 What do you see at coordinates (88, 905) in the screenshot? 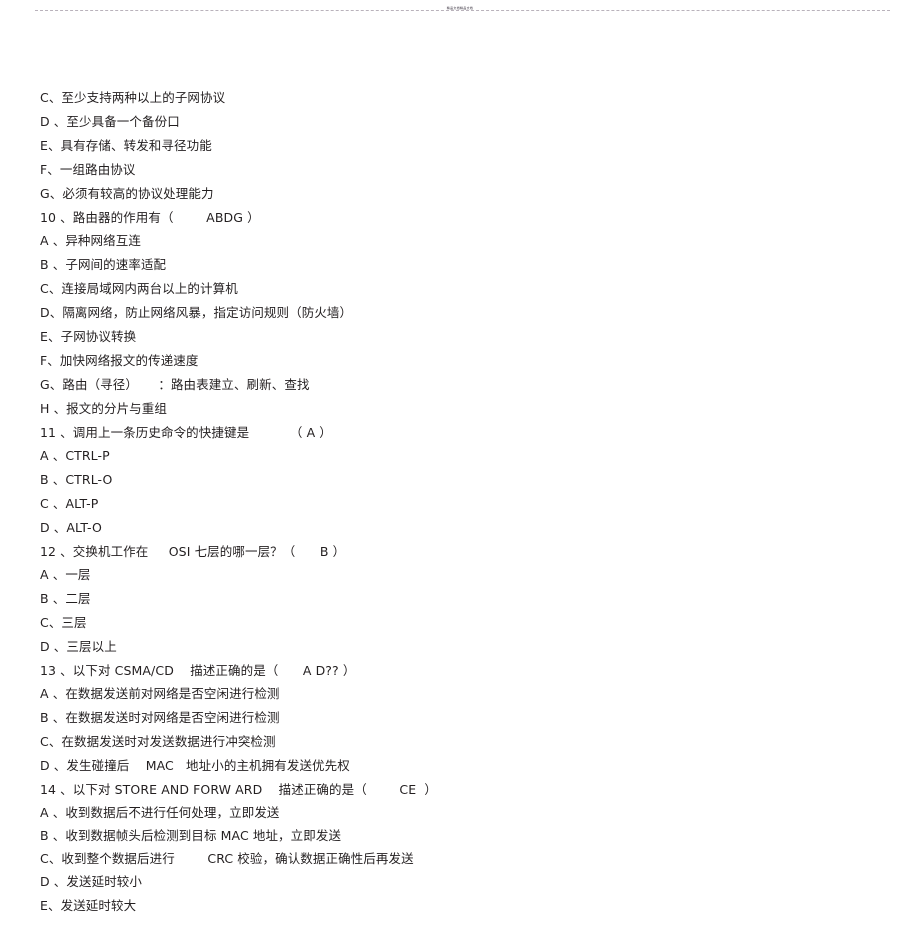
I see `text-line: E、发送延时较大` at bounding box center [88, 905].